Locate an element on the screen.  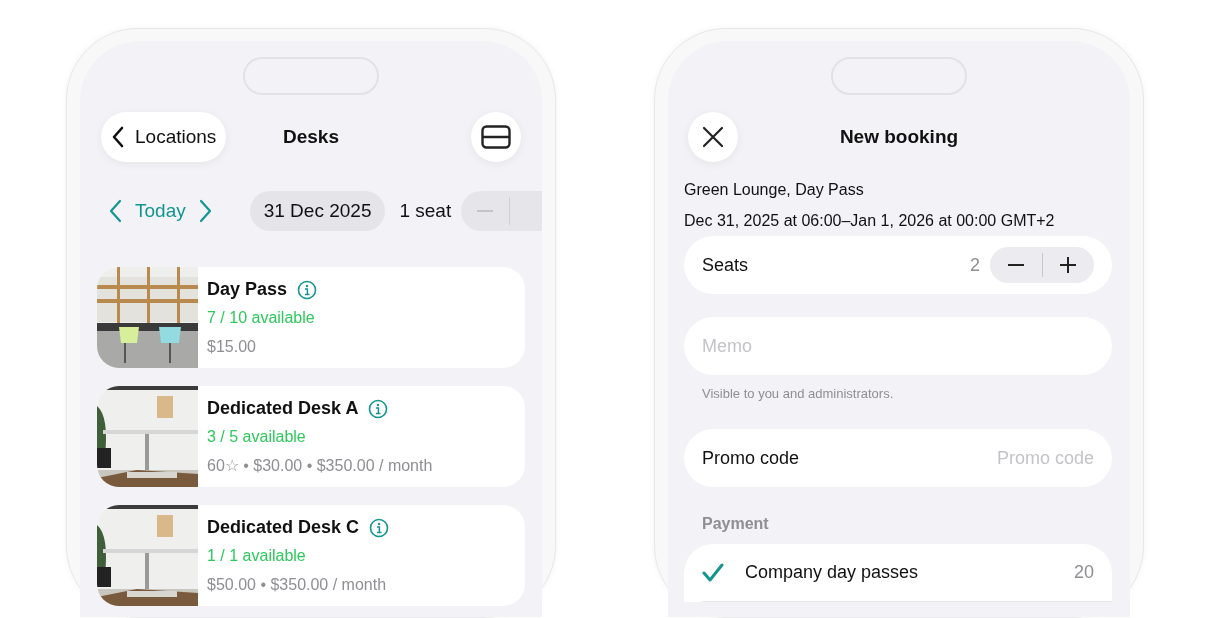
payment-count: 20 is located at coordinates (1083, 572).